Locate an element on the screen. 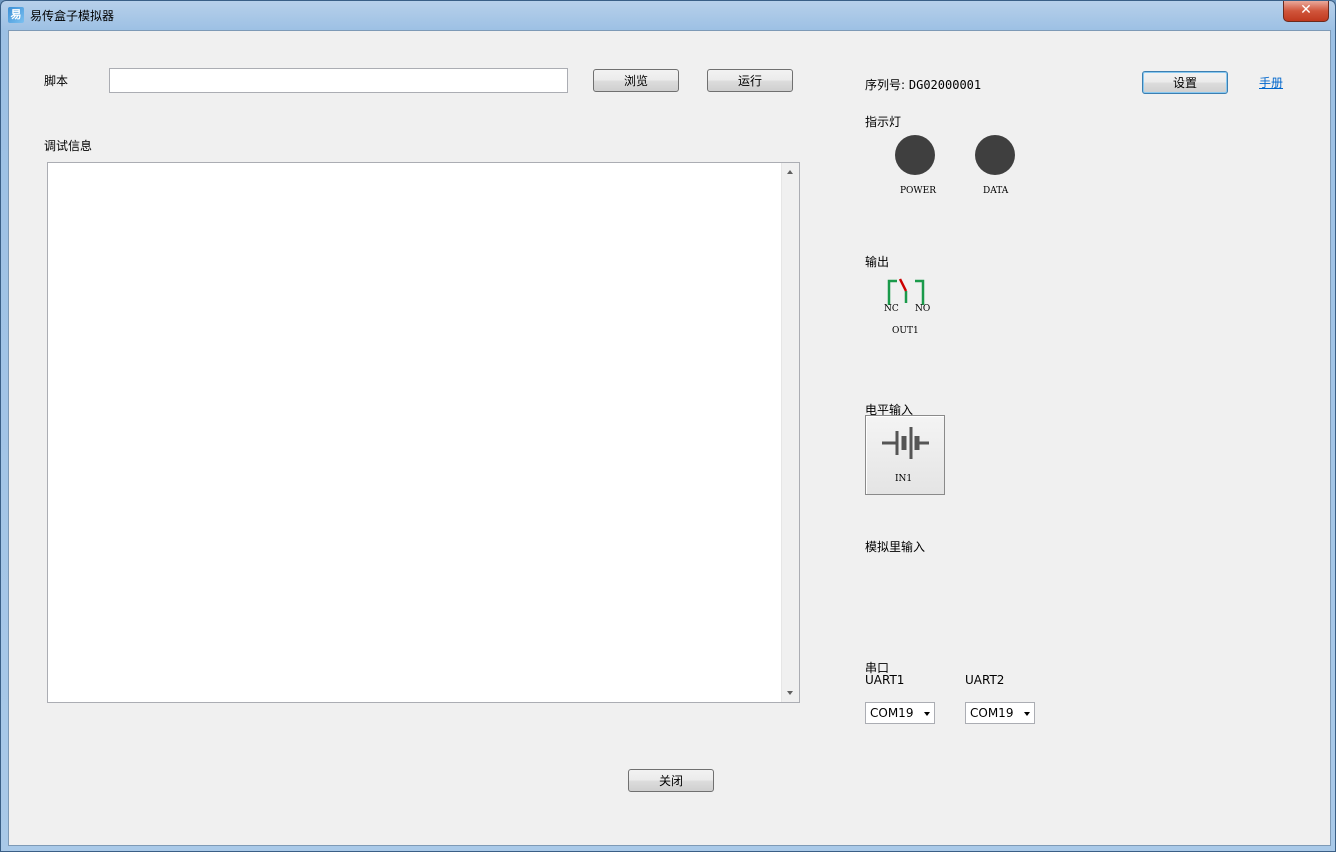 This screenshot has width=1336, height=852. relay-nc-label: NC is located at coordinates (891, 309).